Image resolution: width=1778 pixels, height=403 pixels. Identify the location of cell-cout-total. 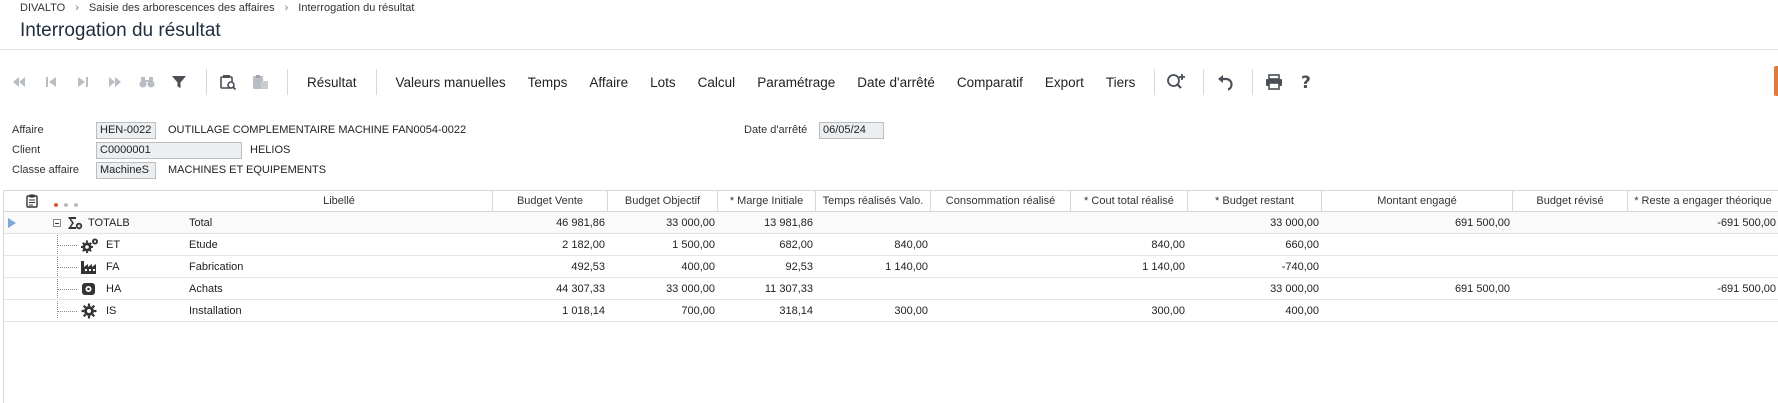
(1129, 289).